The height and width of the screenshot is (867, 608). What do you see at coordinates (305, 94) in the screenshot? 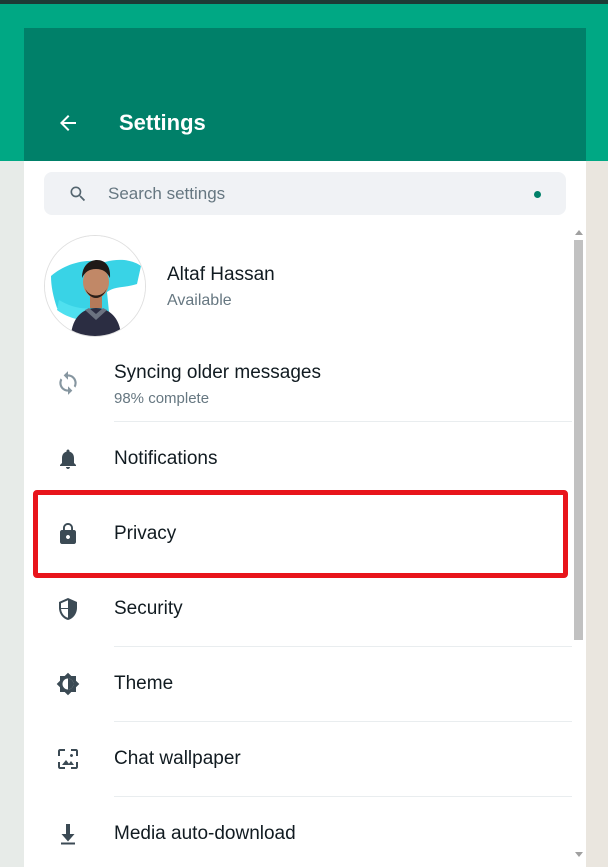
I see `settings-header: Settings` at bounding box center [305, 94].